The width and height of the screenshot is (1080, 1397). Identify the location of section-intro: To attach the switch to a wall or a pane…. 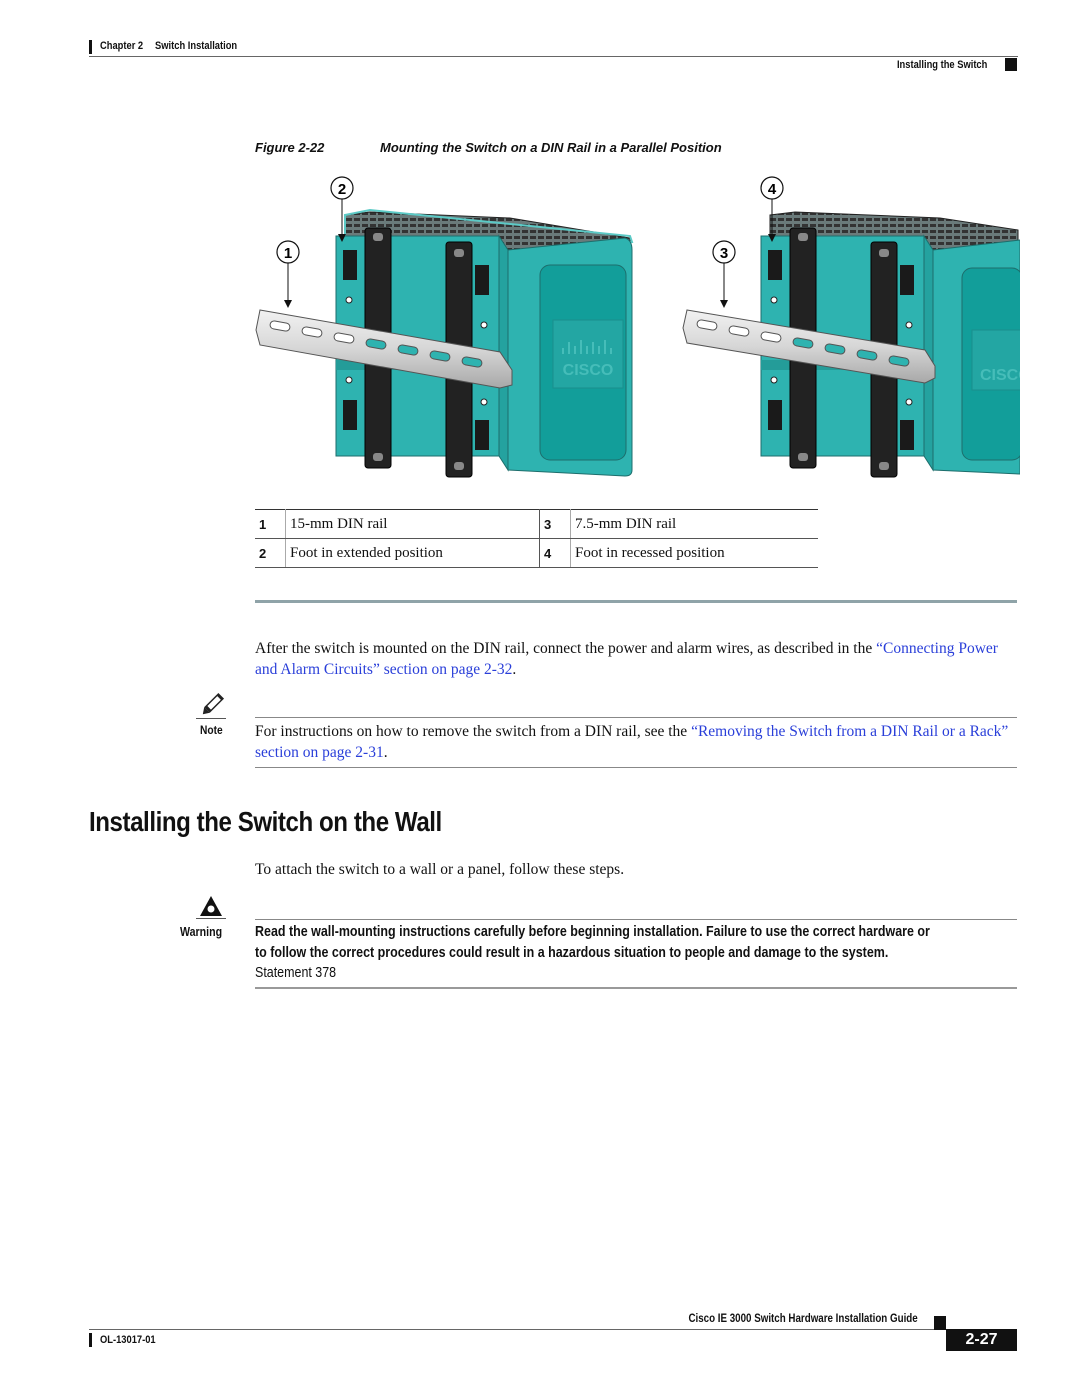
(440, 869).